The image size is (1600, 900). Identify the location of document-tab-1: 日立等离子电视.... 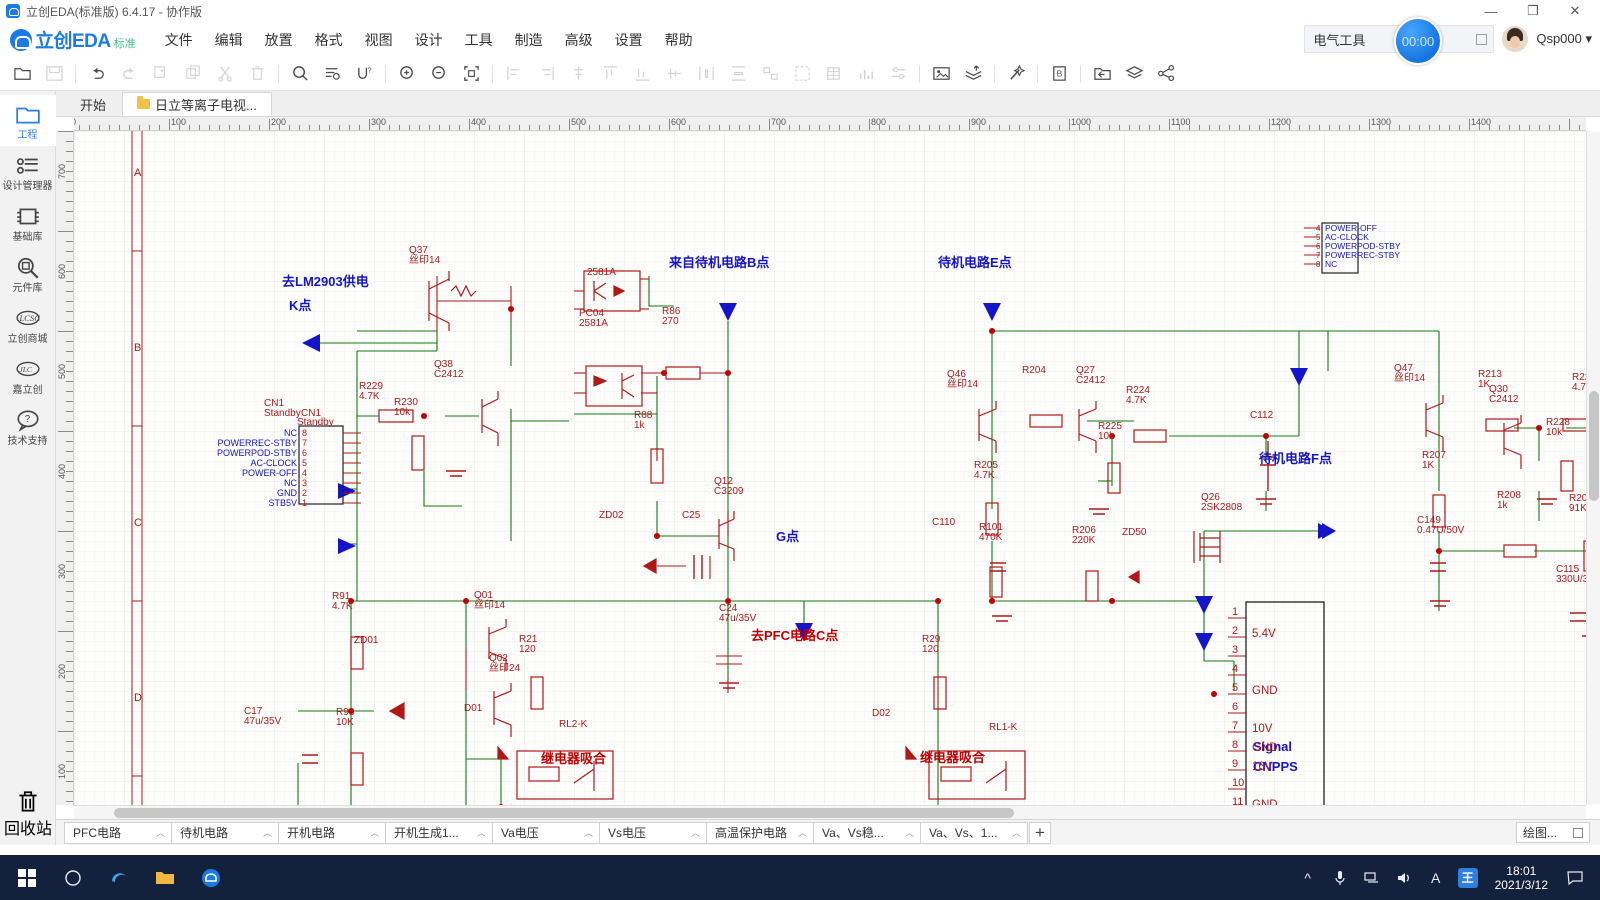
(197, 104).